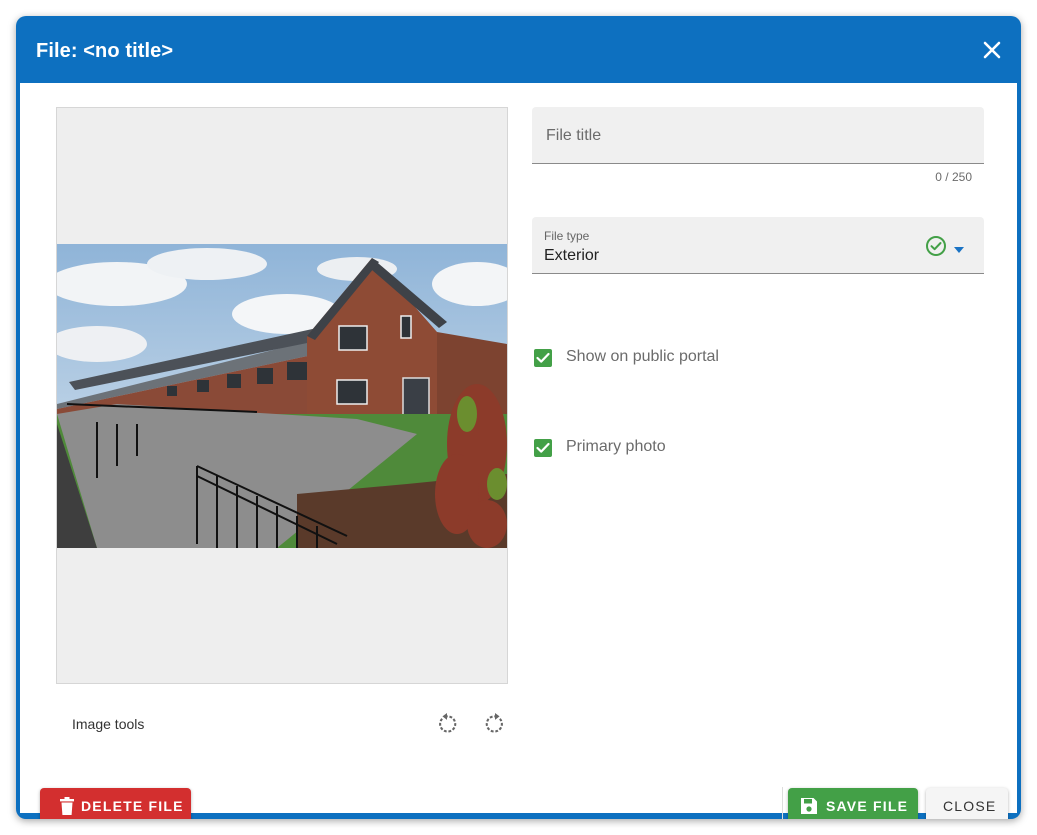 The height and width of the screenshot is (835, 1037). What do you see at coordinates (782, 803) in the screenshot?
I see `footer-divider` at bounding box center [782, 803].